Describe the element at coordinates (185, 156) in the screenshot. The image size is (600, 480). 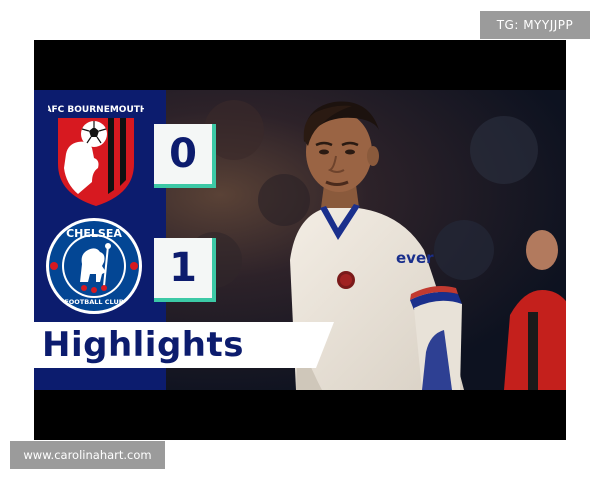
I see `home-score: 0` at that location.